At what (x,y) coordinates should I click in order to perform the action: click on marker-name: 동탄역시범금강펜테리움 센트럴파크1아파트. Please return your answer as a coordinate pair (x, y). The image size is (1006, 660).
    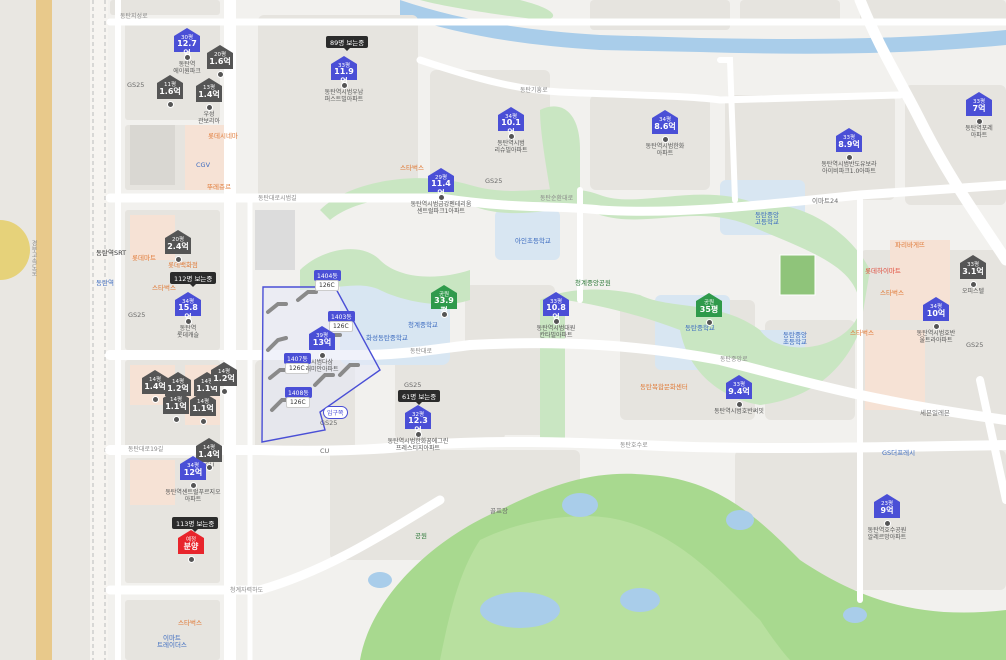
    Looking at the image, I should click on (441, 208).